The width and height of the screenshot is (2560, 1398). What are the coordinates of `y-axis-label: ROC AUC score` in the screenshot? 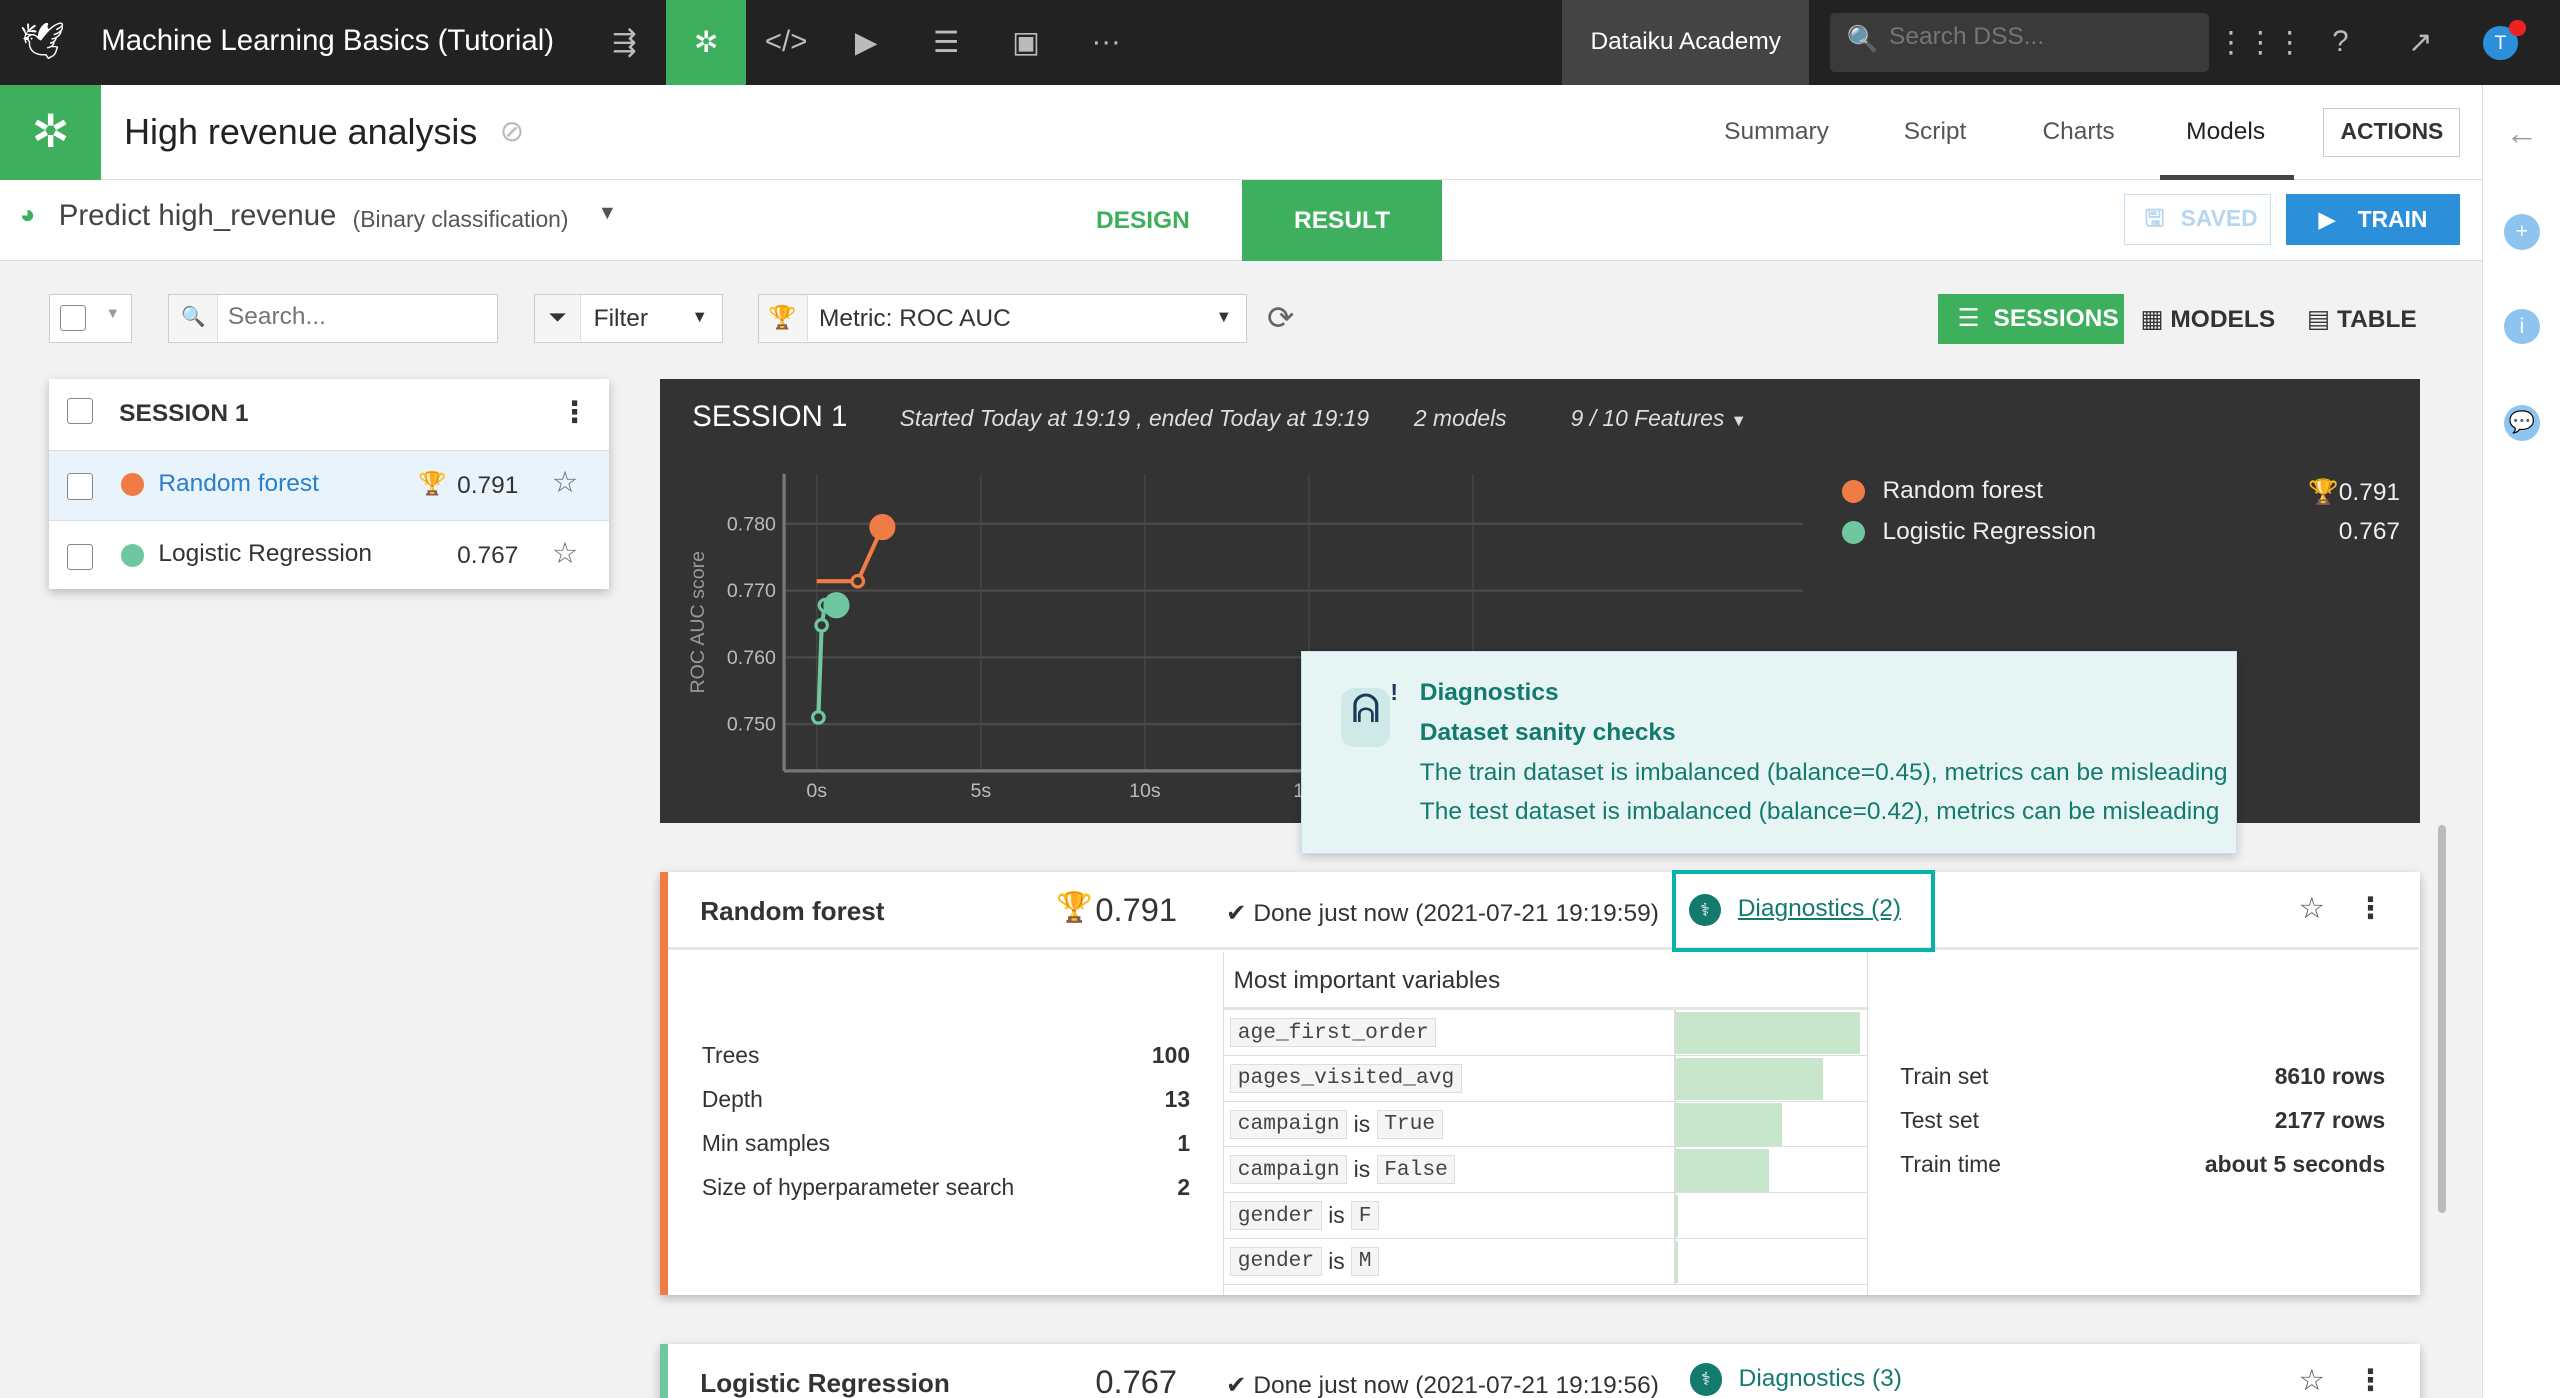 It's located at (698, 622).